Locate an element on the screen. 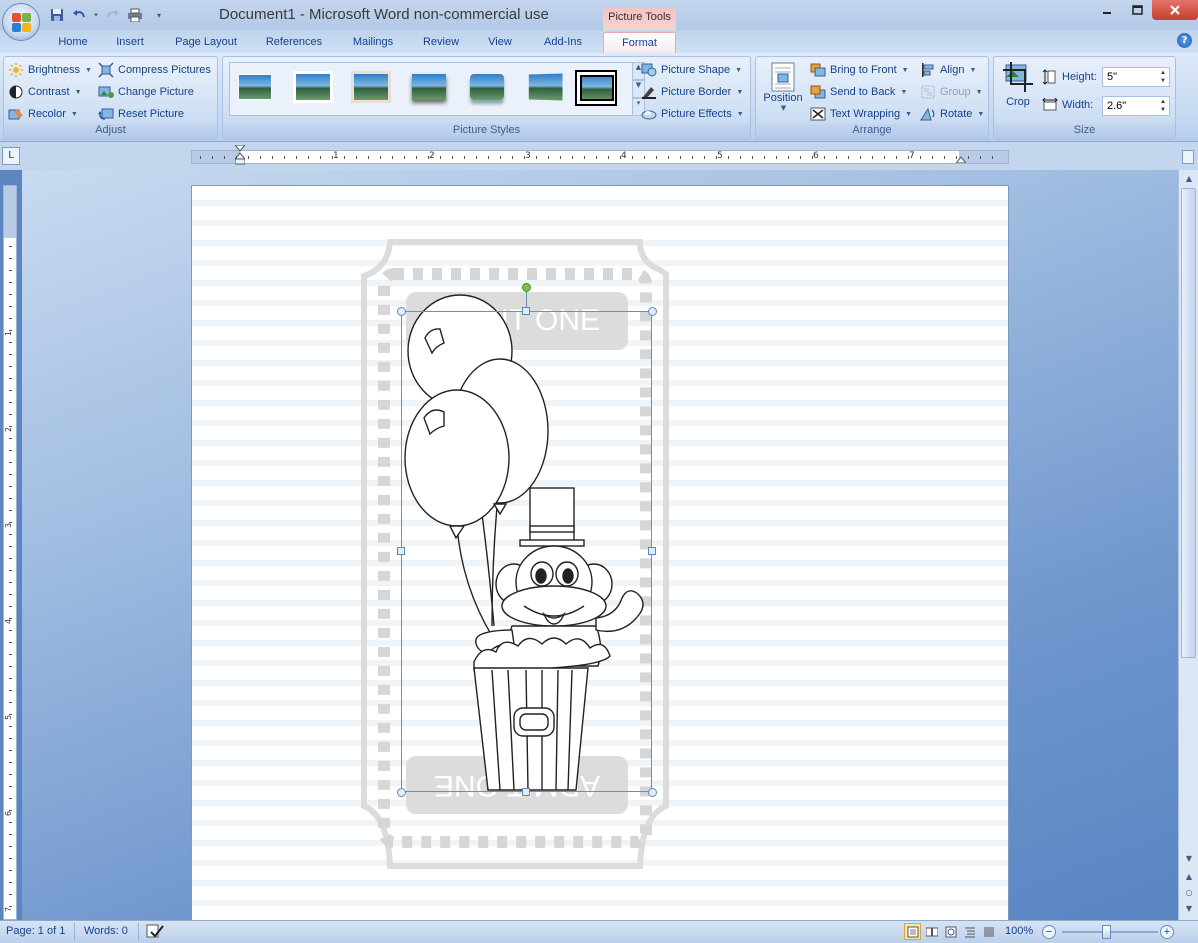 This screenshot has width=1198, height=943. horizontal-ruler: 1 2 3 4 5 6 7 is located at coordinates (600, 155).